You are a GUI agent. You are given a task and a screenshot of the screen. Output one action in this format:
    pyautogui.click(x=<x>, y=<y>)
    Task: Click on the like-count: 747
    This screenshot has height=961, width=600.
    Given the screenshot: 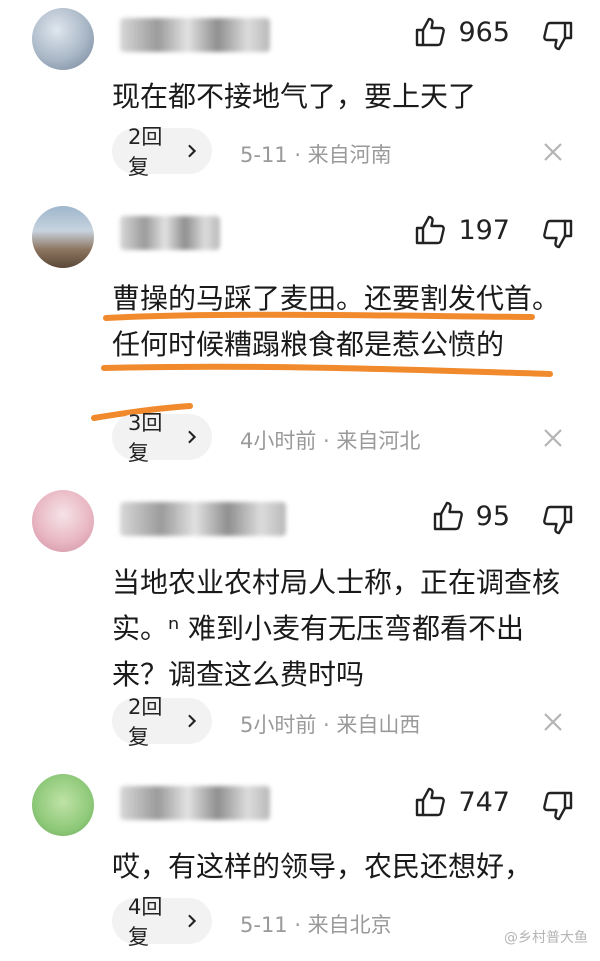 What is the action you would take?
    pyautogui.click(x=484, y=802)
    